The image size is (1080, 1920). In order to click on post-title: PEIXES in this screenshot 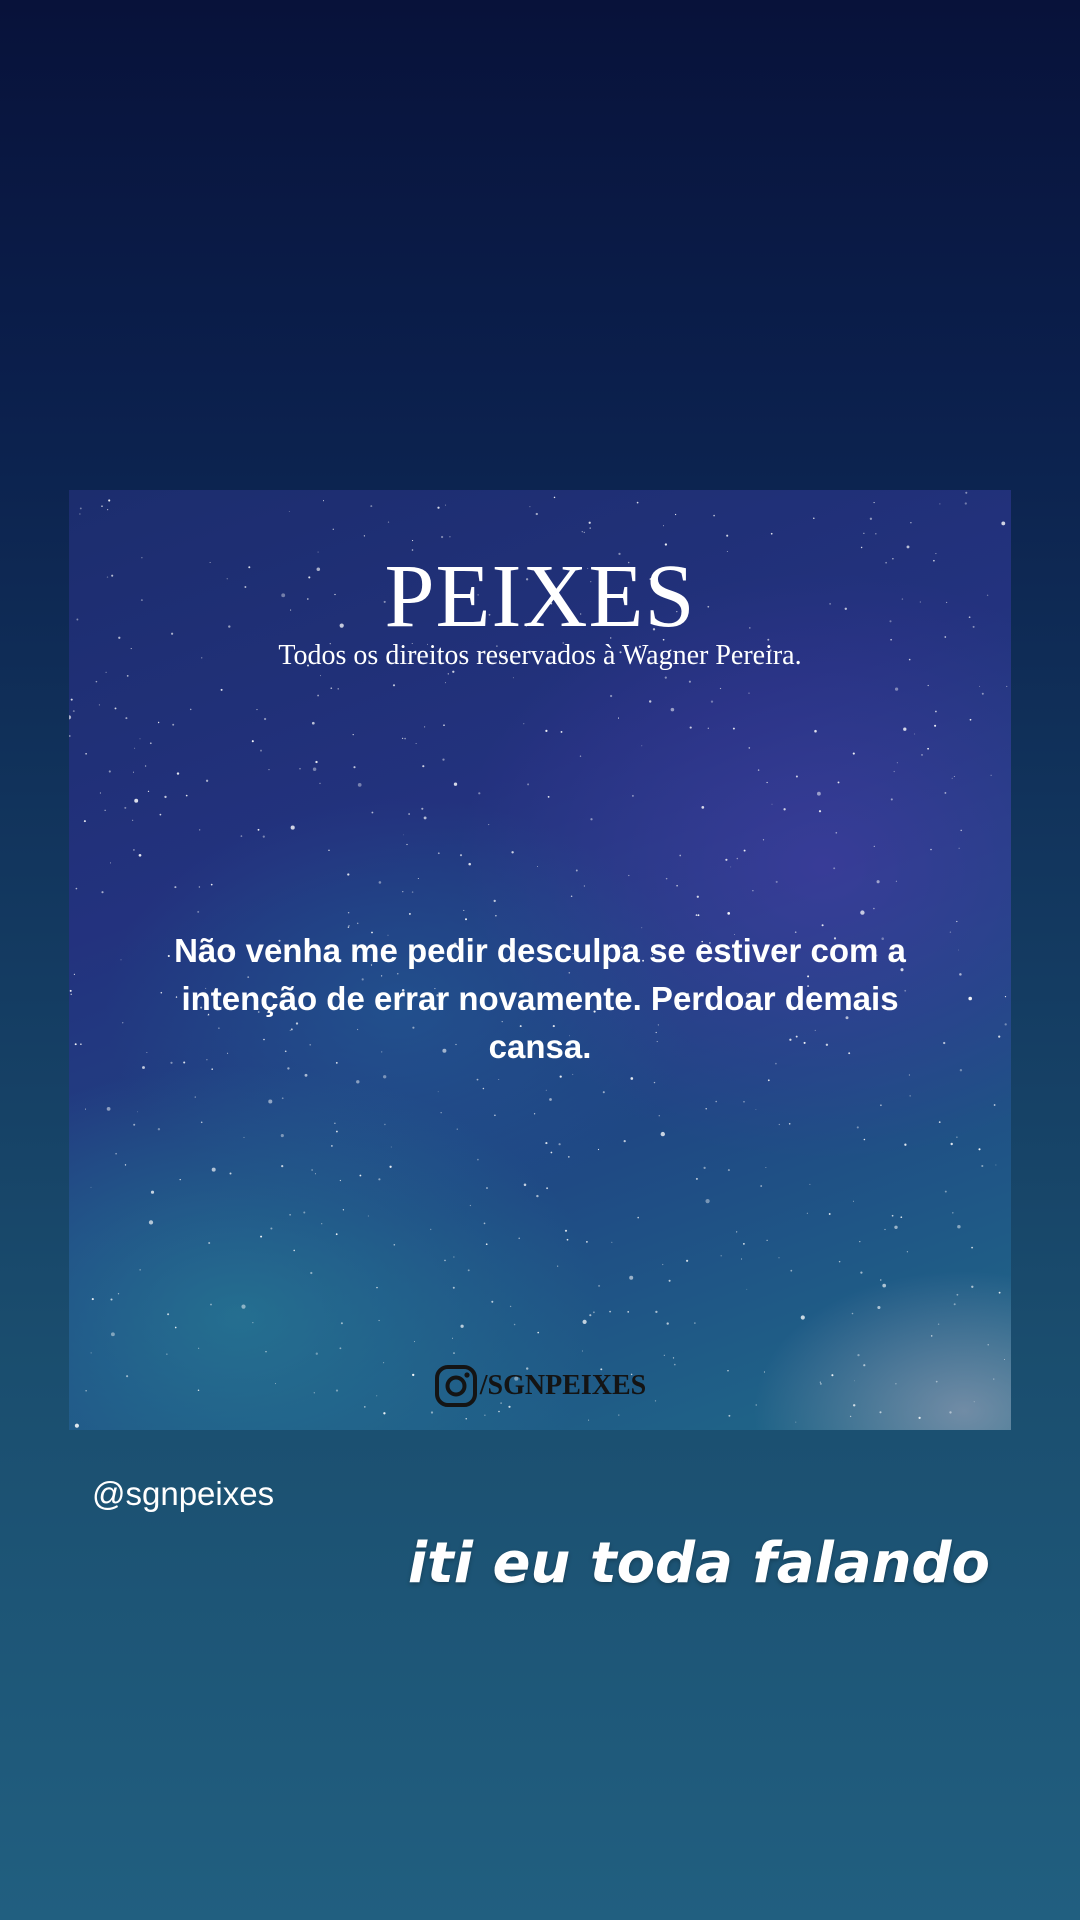, I will do `click(540, 596)`.